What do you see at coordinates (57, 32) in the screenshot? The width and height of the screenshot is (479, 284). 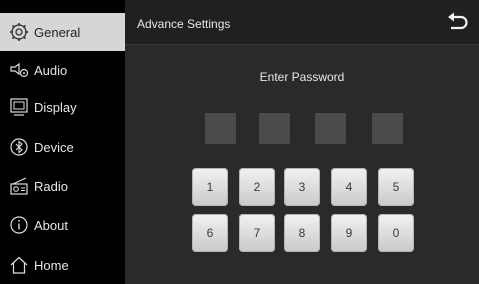 I see `sidebar-item-label: General` at bounding box center [57, 32].